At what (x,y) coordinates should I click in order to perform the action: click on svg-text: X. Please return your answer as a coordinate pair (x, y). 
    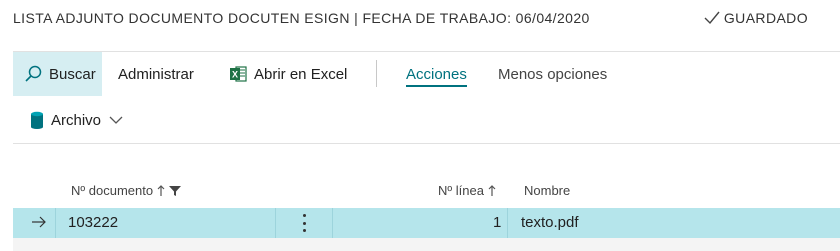
    Looking at the image, I should click on (235, 75).